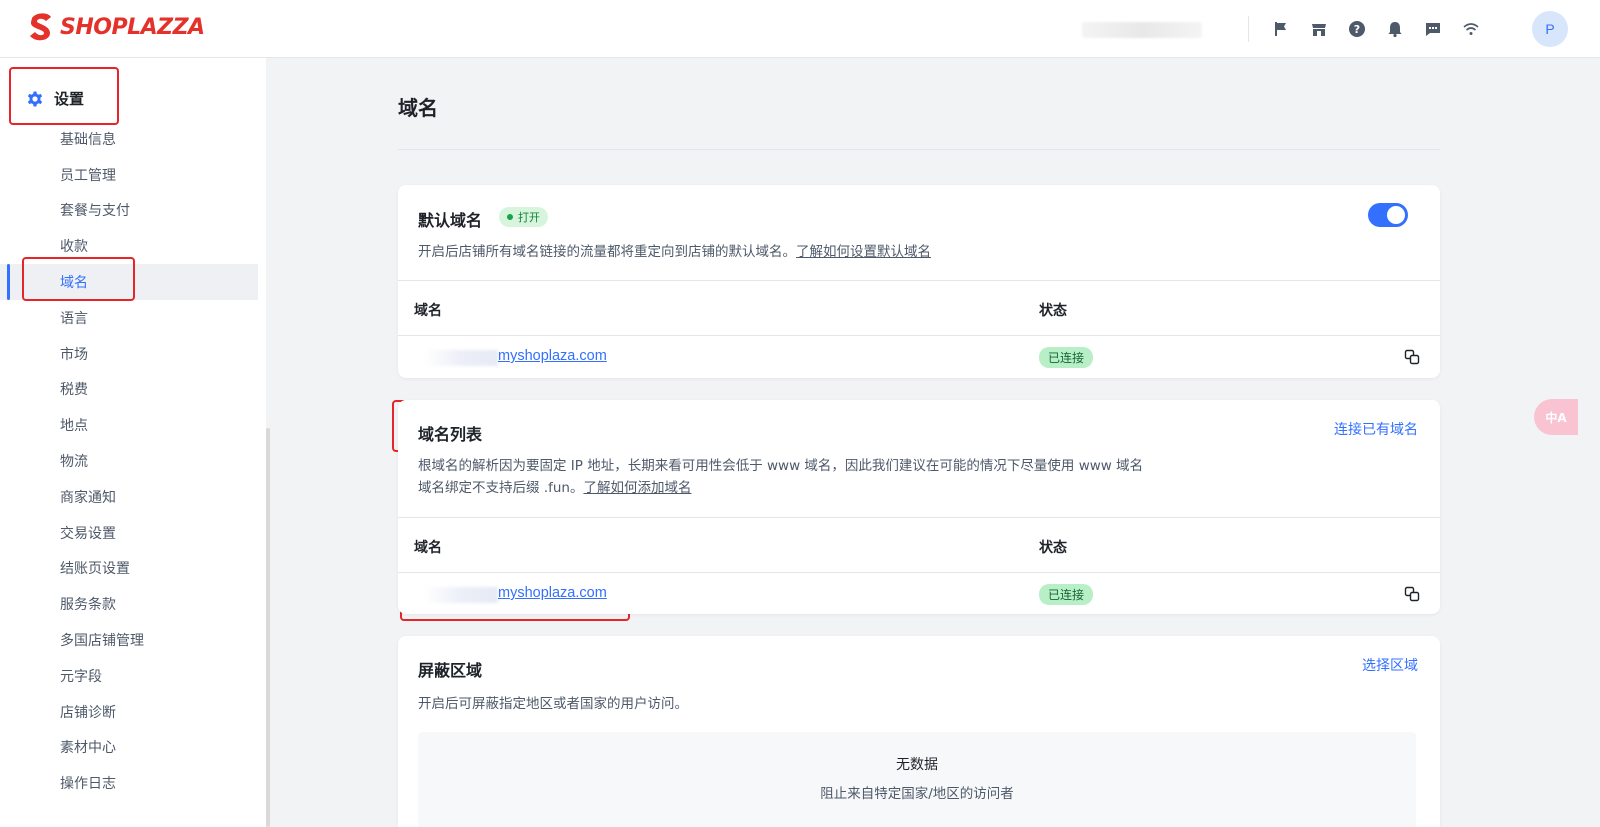 The width and height of the screenshot is (1600, 827). Describe the element at coordinates (780, 488) in the screenshot. I see `domain-list-desc-line2: 域名绑定不支持后缀 .fun。了解如何添加域名` at that location.